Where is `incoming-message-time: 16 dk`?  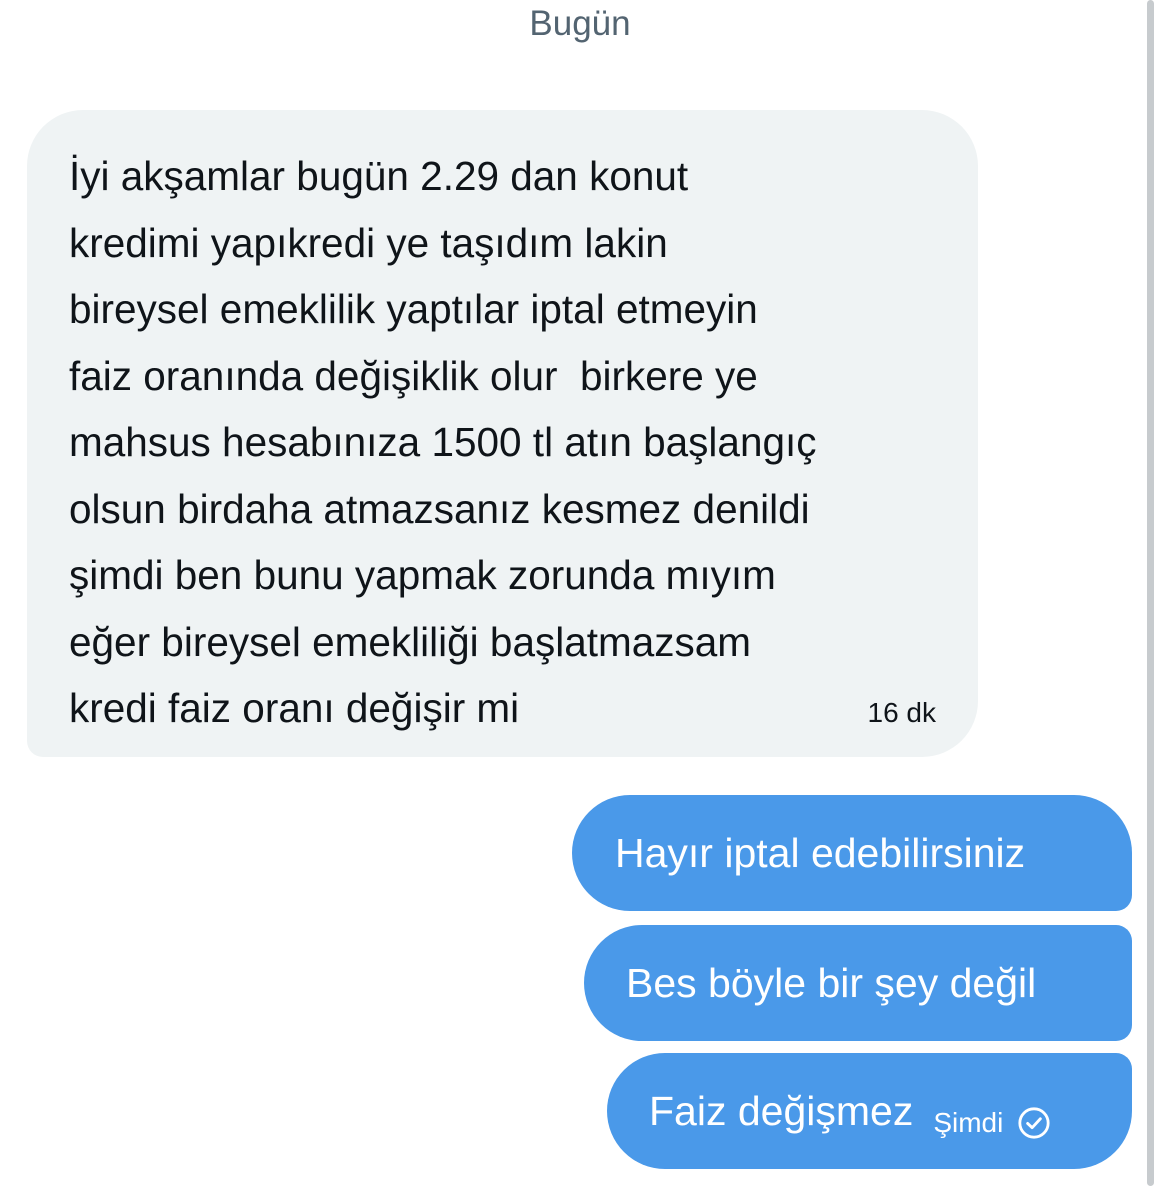 incoming-message-time: 16 dk is located at coordinates (902, 712).